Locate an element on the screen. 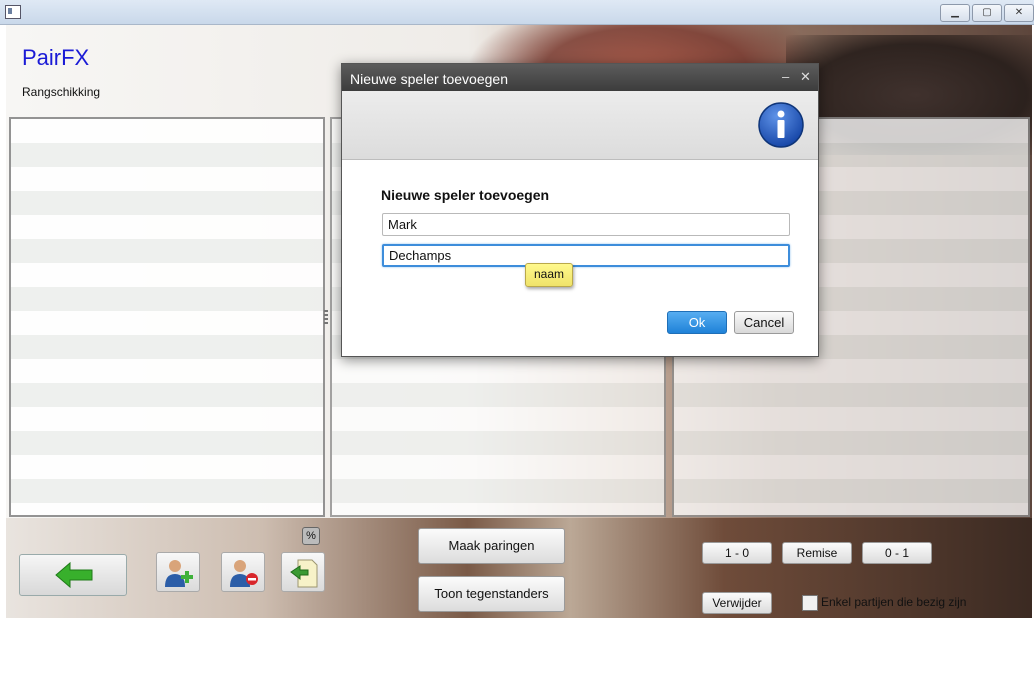 This screenshot has width=1034, height=678. add-player-button is located at coordinates (178, 572).